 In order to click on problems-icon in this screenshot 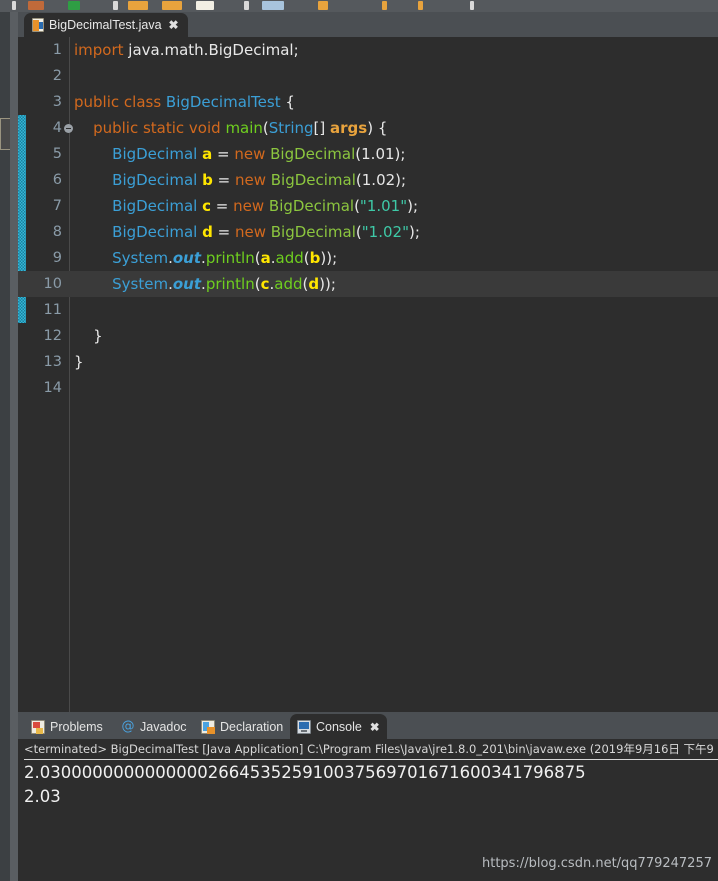, I will do `click(38, 726)`.